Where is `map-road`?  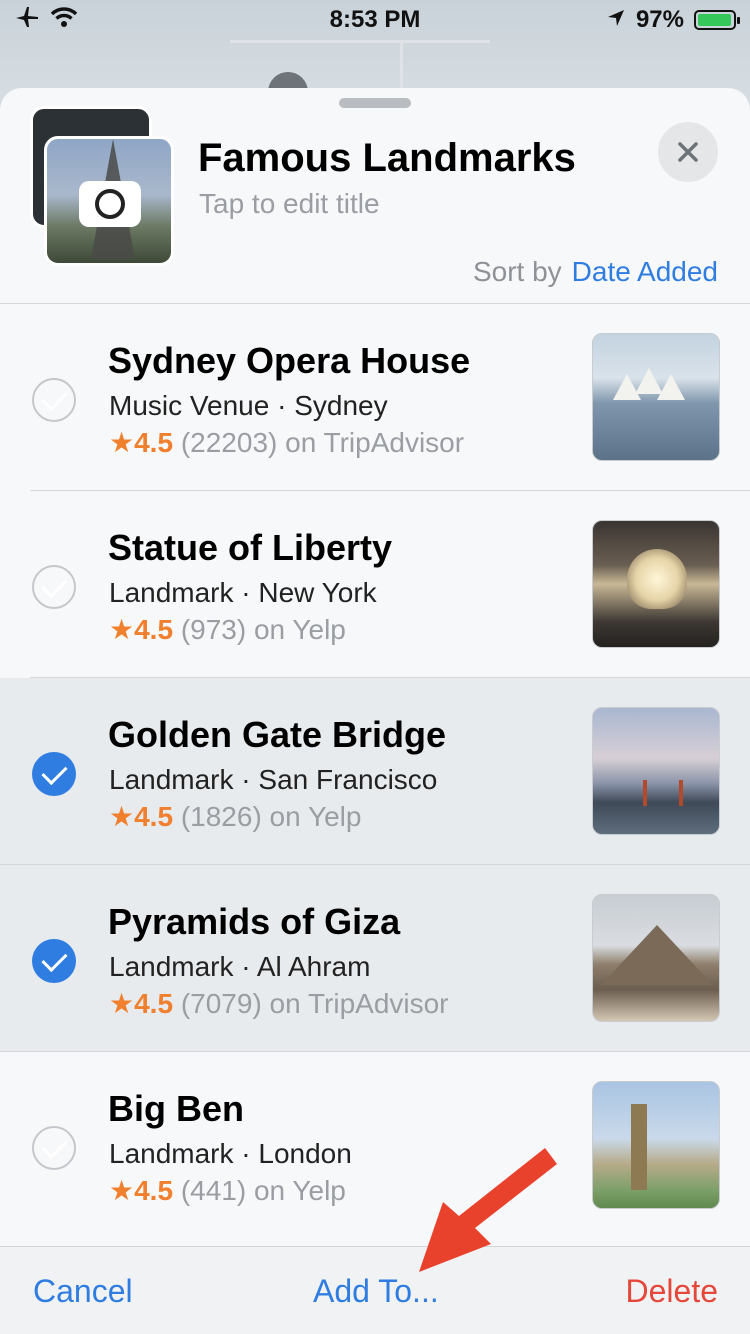
map-road is located at coordinates (360, 41).